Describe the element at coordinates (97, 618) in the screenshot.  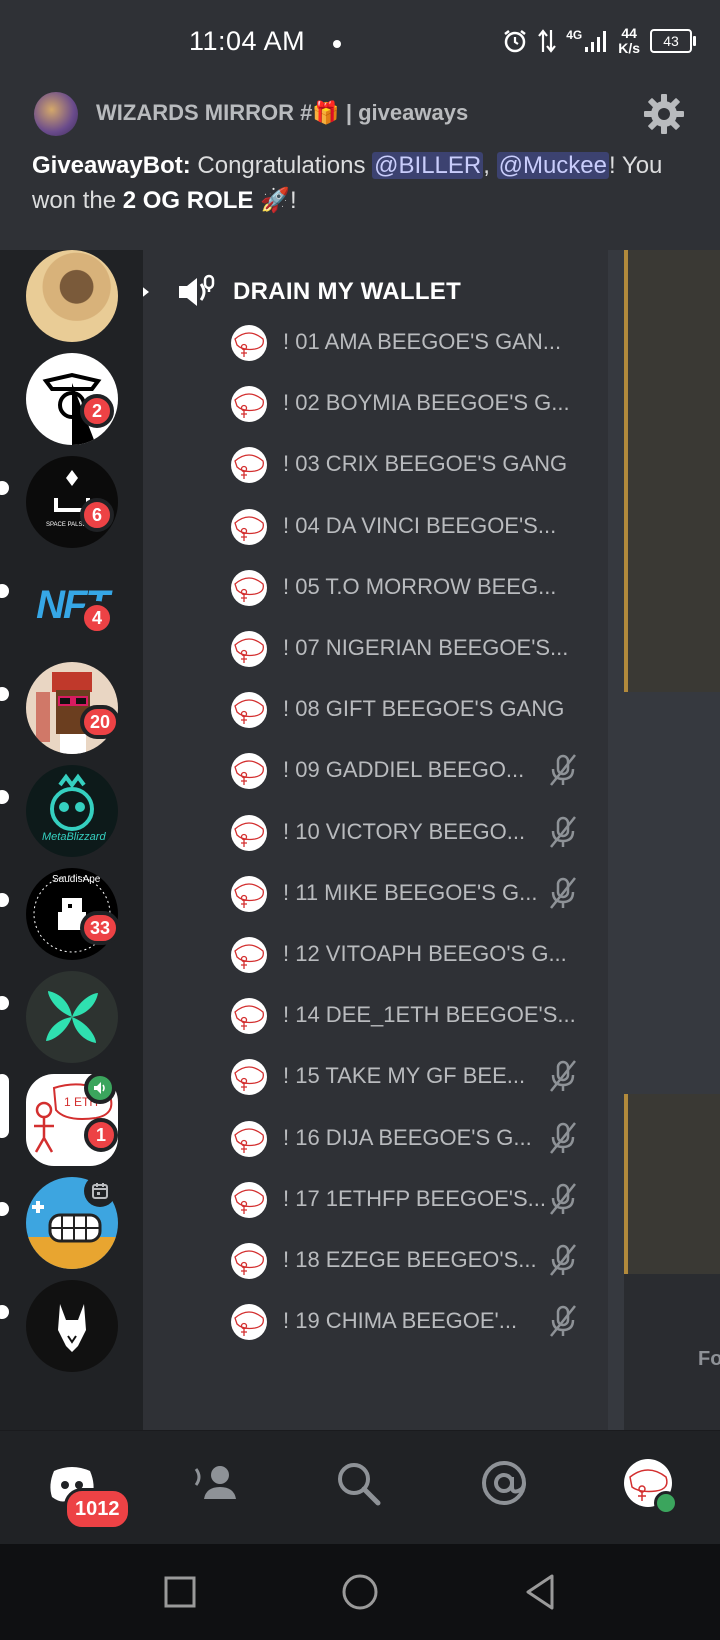
I see `unread-badge: 4` at that location.